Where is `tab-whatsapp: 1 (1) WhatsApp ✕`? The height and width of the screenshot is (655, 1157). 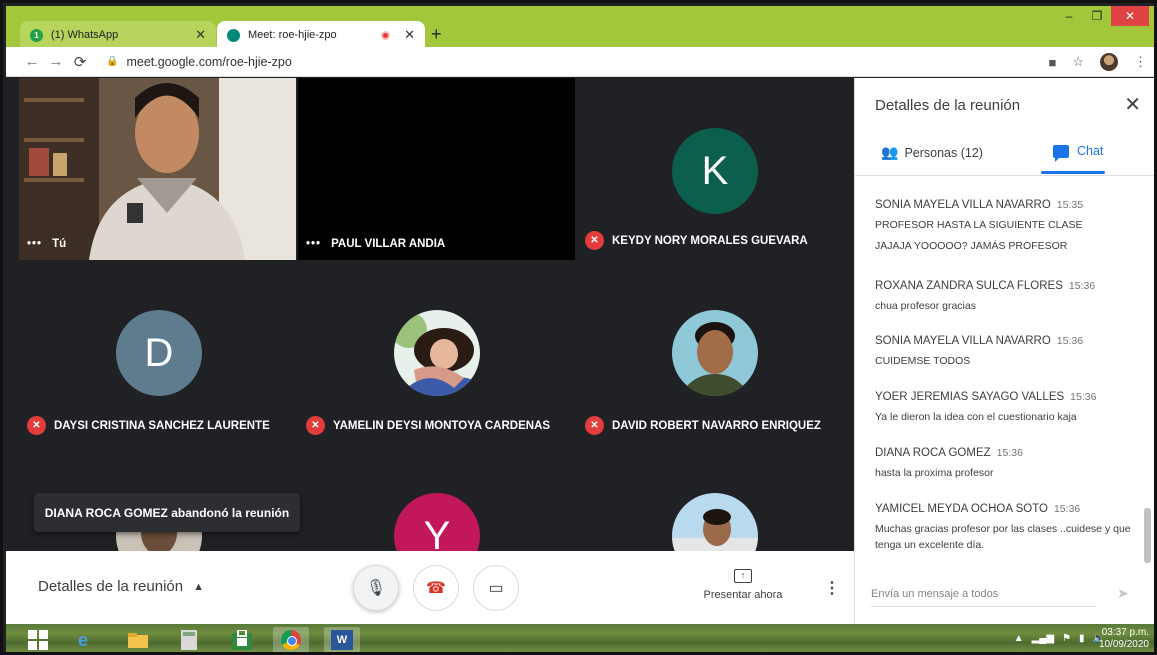 tab-whatsapp: 1 (1) WhatsApp ✕ is located at coordinates (118, 35).